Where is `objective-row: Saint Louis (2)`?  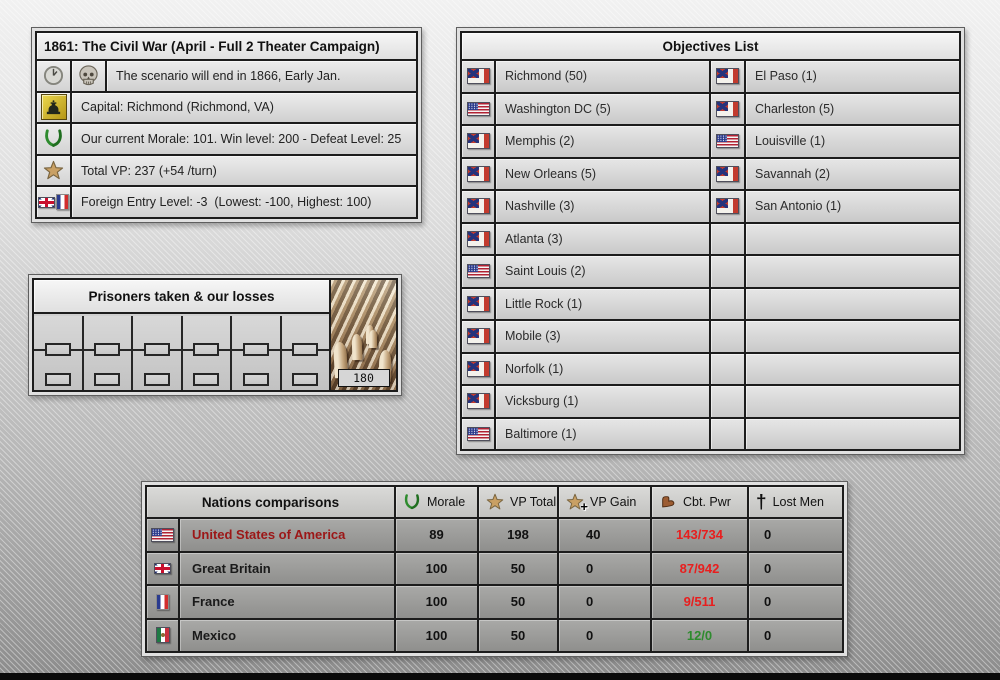
objective-row: Saint Louis (2) is located at coordinates (710, 272).